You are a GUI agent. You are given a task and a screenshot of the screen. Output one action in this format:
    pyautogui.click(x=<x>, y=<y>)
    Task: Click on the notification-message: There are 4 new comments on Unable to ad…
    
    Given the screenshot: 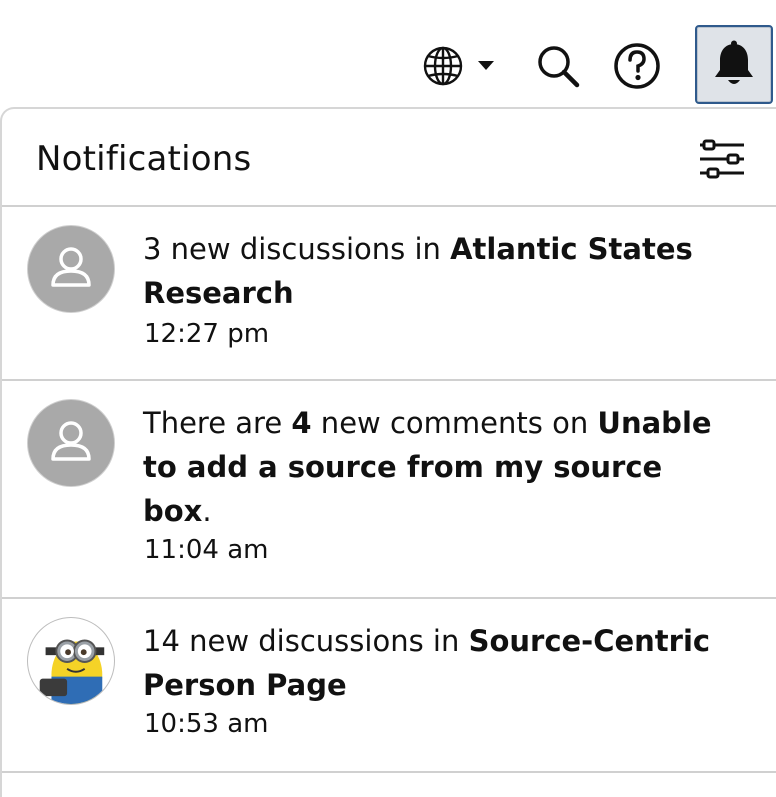 What is the action you would take?
    pyautogui.click(x=427, y=467)
    